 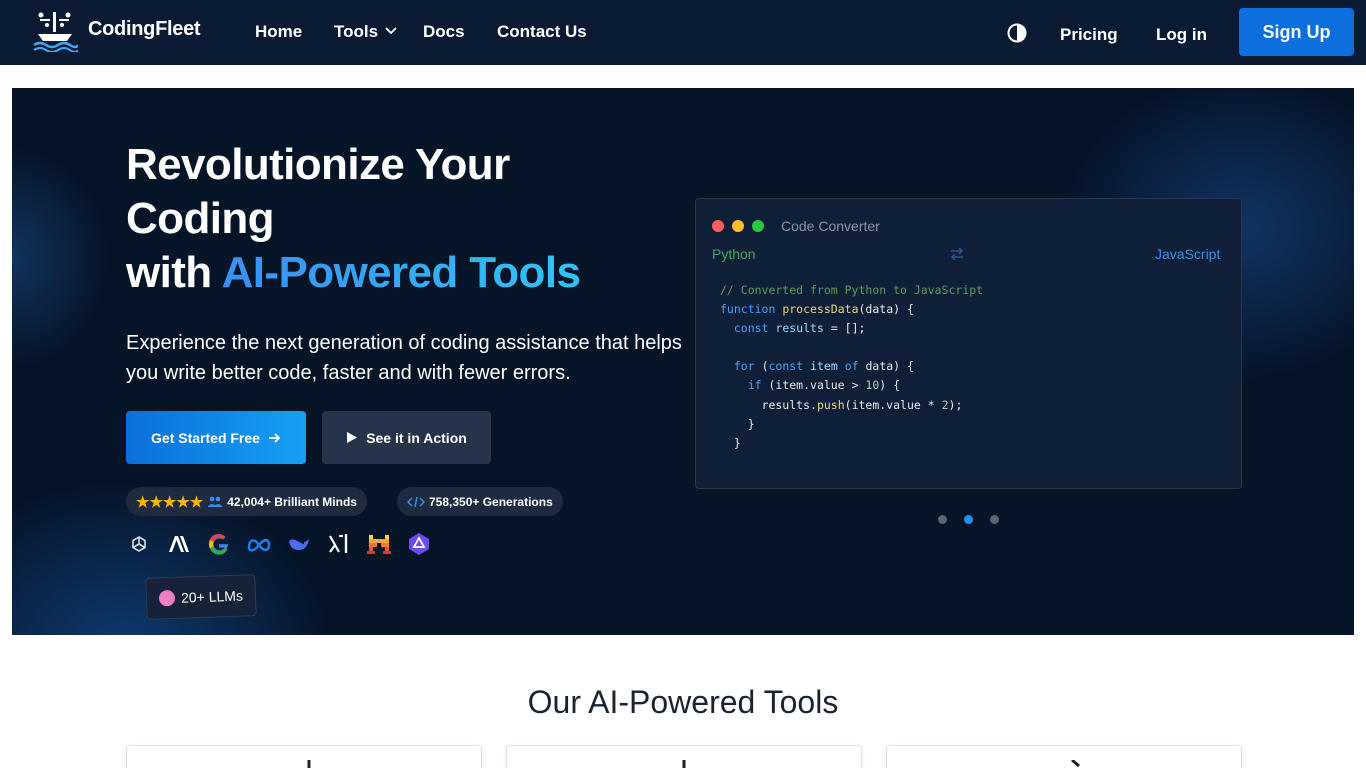 What do you see at coordinates (167, 598) in the screenshot?
I see `brain-icon` at bounding box center [167, 598].